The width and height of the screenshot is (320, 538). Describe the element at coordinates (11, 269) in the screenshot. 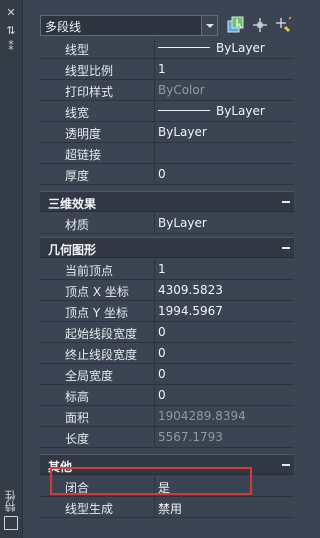

I see `palette-side-strip: ✕ ⇅ ⁑ 特性` at that location.